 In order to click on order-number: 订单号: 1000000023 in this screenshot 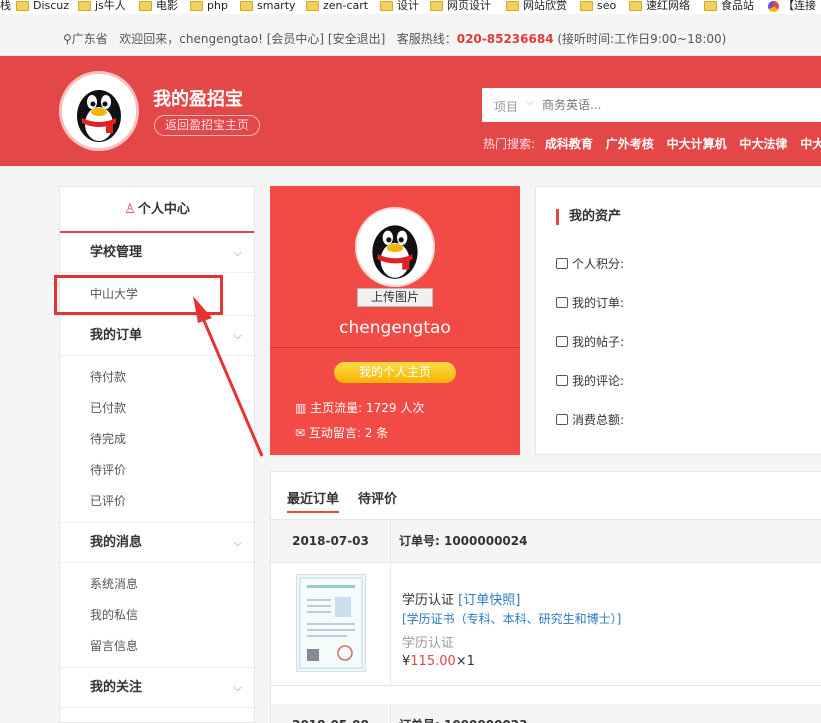, I will do `click(463, 713)`.